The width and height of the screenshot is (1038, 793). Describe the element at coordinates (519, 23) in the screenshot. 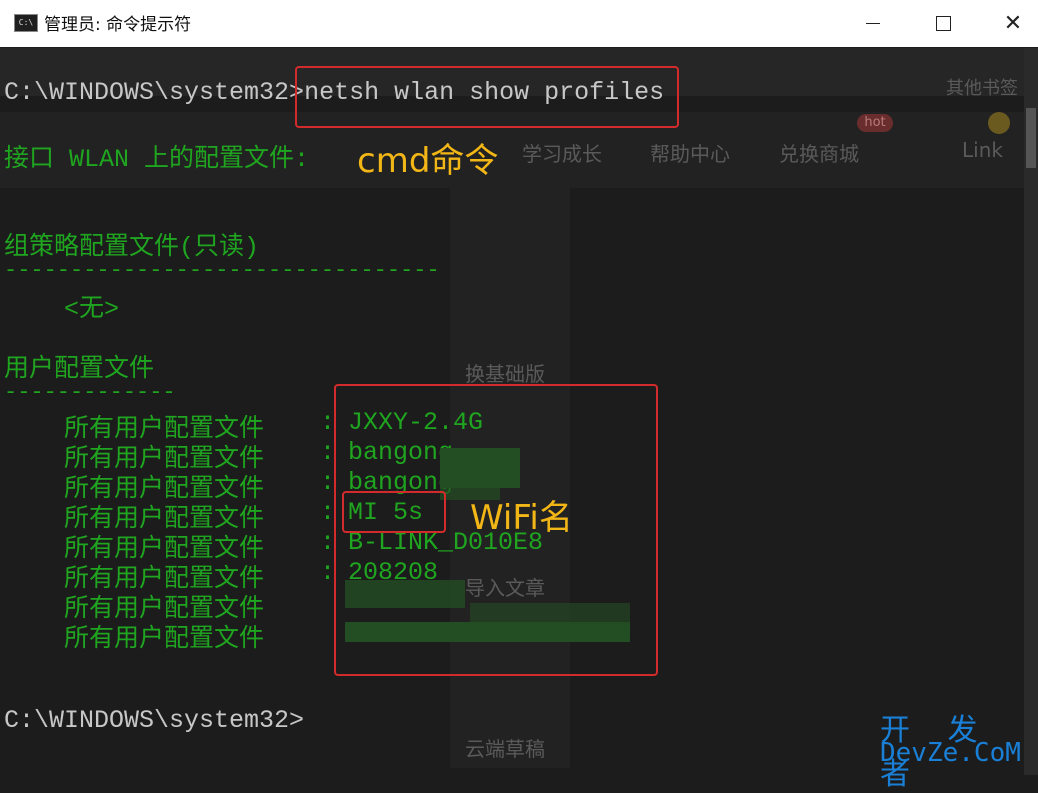

I see `title-bar: C:\ 管理员: 命令提示符 ✕` at that location.